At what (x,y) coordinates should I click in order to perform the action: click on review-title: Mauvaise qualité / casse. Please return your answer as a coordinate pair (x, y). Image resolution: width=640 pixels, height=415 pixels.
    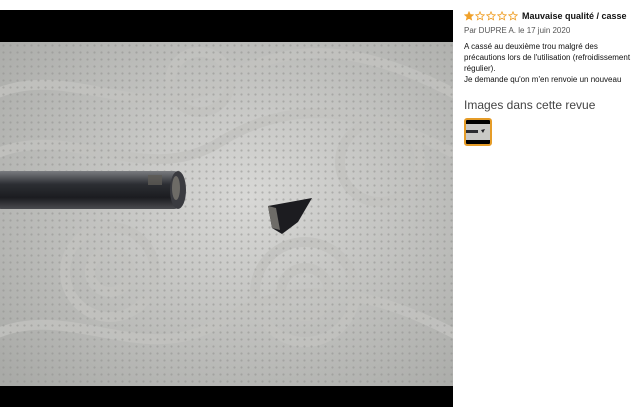
    Looking at the image, I should click on (574, 16).